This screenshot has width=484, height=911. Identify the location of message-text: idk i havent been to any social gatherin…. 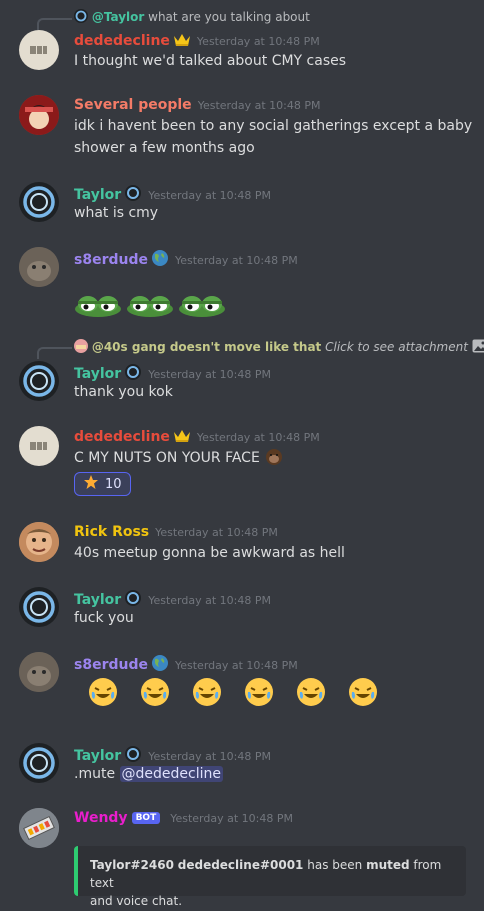
(274, 137).